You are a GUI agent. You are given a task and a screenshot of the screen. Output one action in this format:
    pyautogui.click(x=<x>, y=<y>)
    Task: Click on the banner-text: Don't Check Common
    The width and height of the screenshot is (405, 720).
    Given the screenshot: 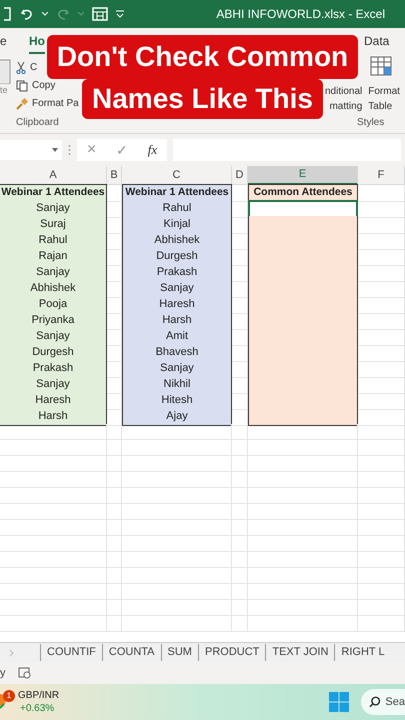 What is the action you would take?
    pyautogui.click(x=202, y=57)
    